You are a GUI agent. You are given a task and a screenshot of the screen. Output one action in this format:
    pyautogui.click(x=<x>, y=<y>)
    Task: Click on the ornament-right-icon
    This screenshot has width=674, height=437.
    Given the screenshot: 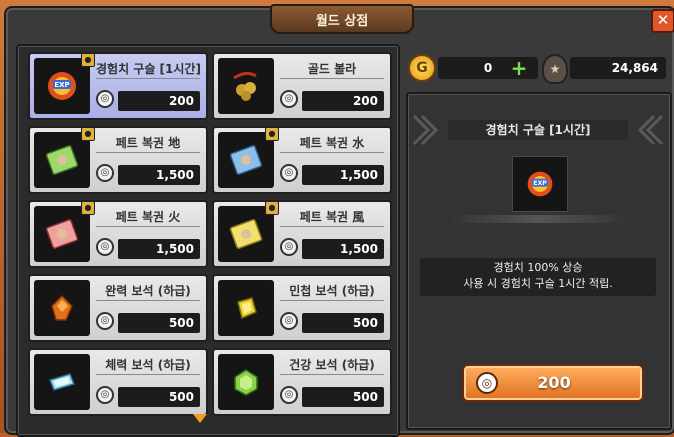 What is the action you would take?
    pyautogui.click(x=650, y=130)
    